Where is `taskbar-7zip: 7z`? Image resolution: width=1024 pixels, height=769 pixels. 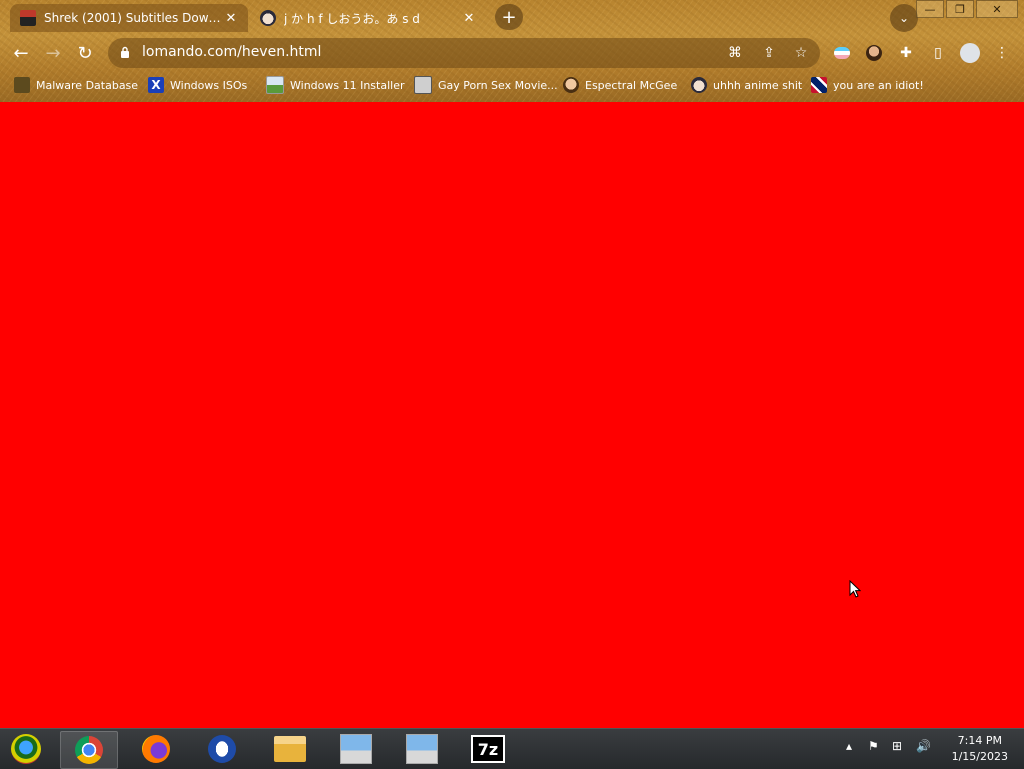
taskbar-7zip: 7z is located at coordinates (488, 749).